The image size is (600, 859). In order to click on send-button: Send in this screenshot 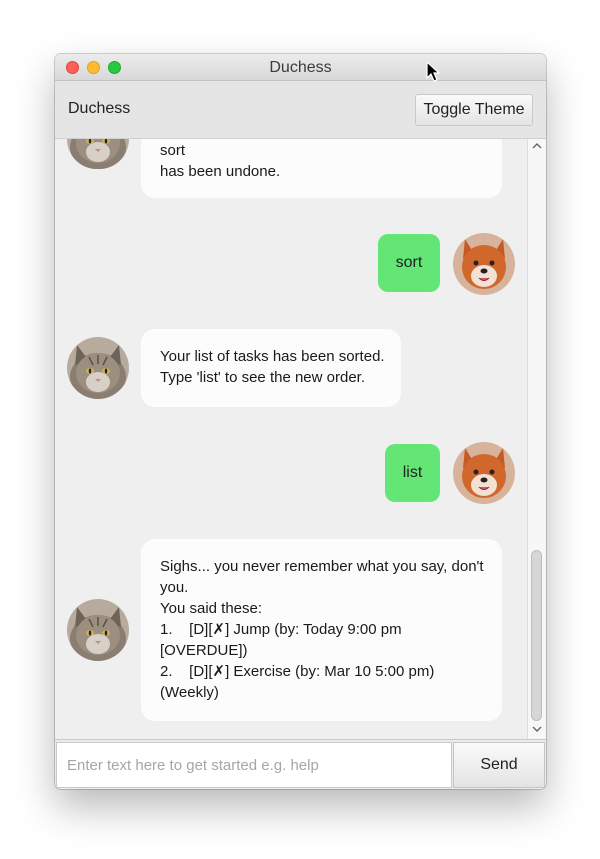, I will do `click(499, 765)`.